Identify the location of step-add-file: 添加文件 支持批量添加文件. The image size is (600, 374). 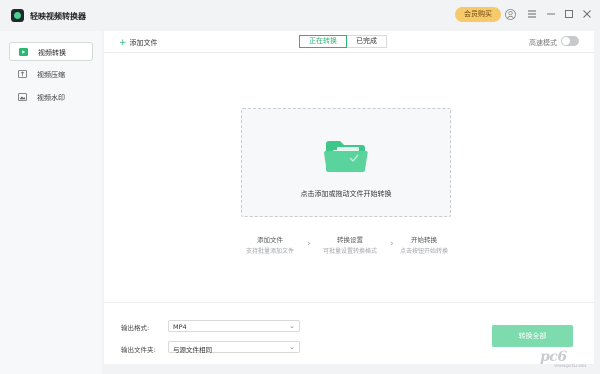
(270, 244).